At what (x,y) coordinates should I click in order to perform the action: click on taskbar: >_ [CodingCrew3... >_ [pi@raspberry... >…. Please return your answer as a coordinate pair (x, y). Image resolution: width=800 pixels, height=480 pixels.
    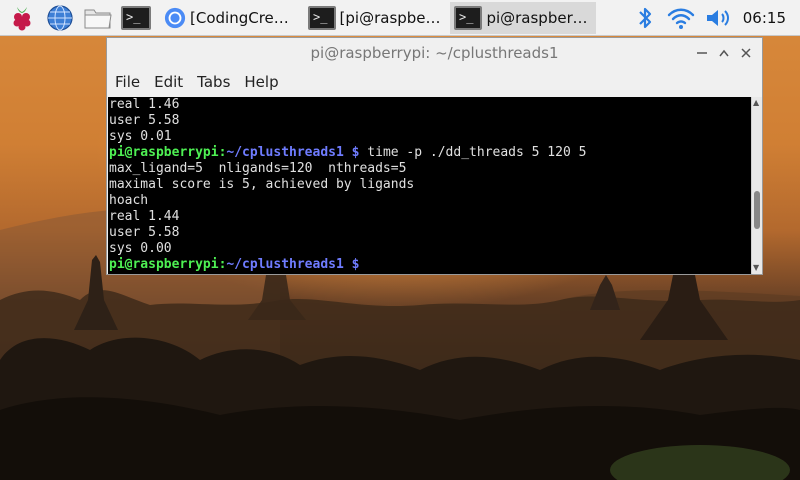
    Looking at the image, I should click on (400, 18).